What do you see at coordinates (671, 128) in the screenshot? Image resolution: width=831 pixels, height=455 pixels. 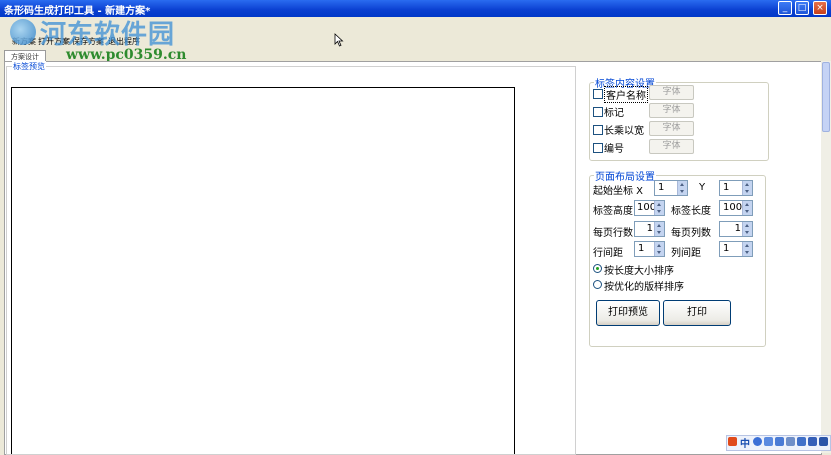 I see `font-button-length-width: 字体` at bounding box center [671, 128].